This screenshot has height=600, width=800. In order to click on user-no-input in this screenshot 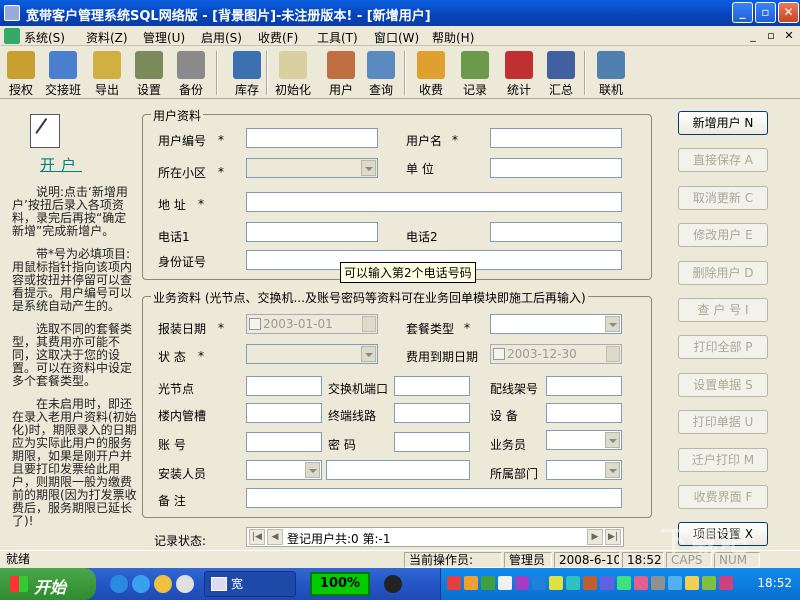, I will do `click(312, 138)`.